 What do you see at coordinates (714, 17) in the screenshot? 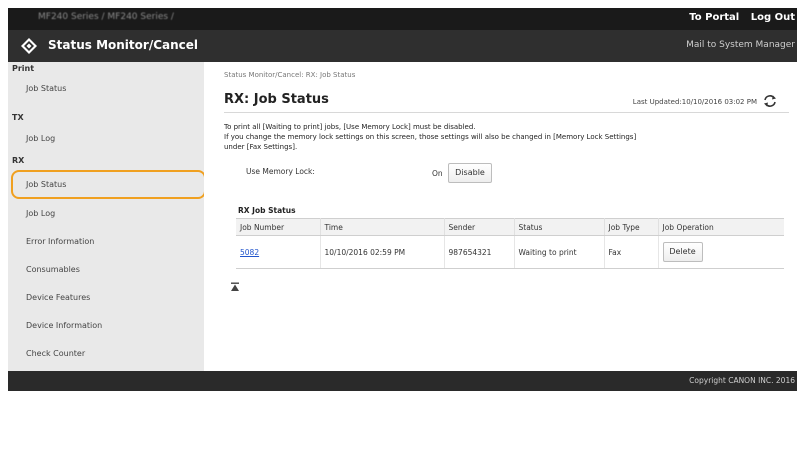
I see `to-portal-link: To Portal` at bounding box center [714, 17].